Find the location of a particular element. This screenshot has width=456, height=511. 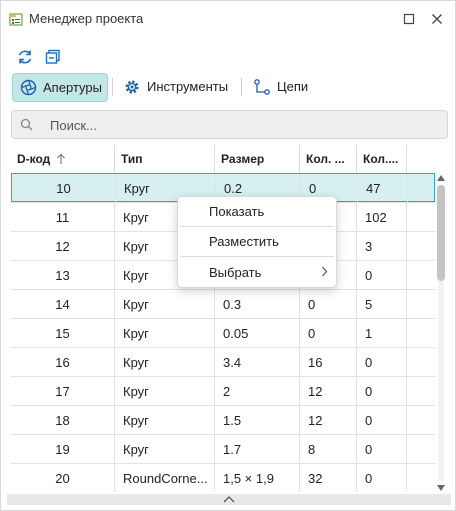

cell-count-2: 5 is located at coordinates (382, 304).